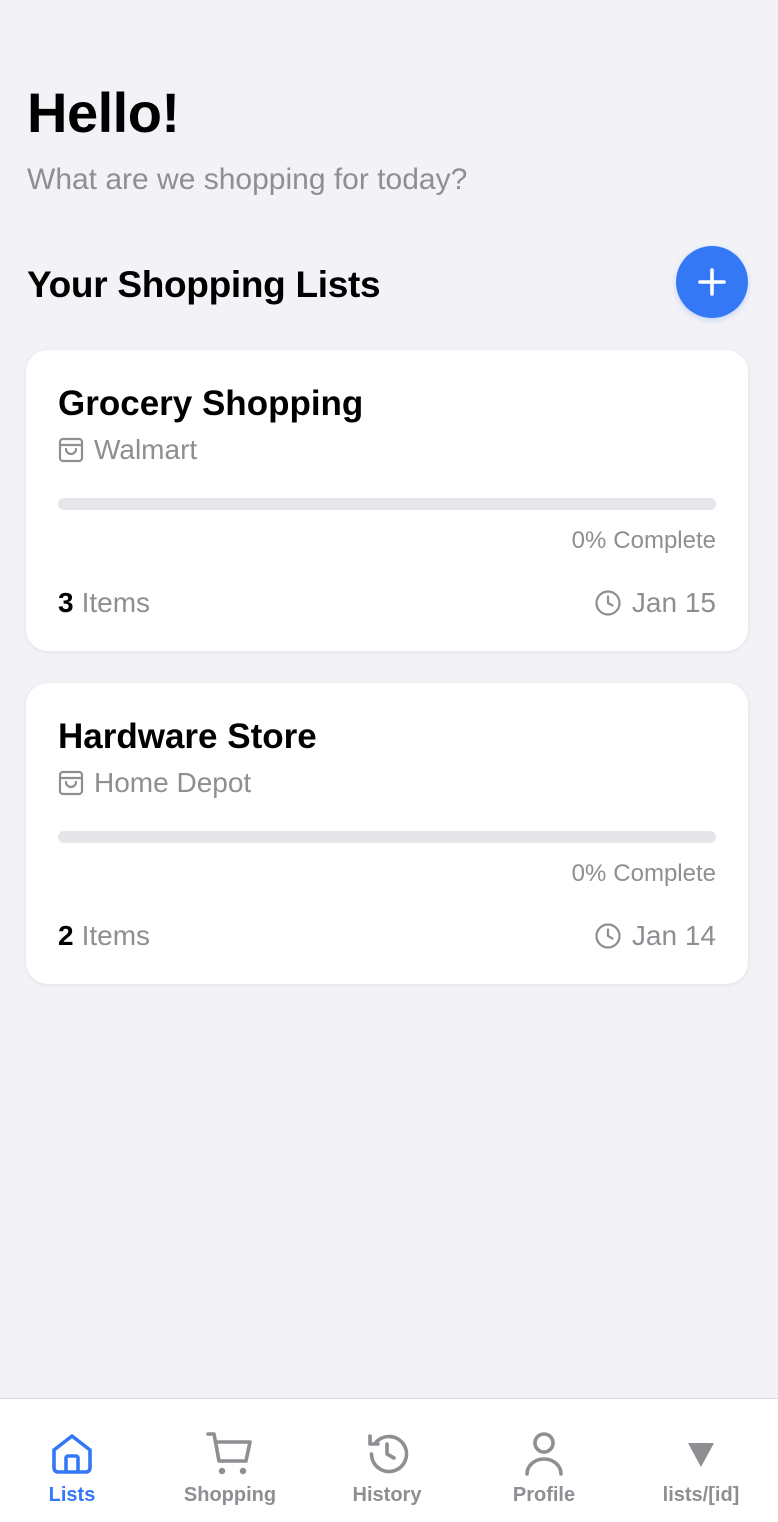  I want to click on plus-icon, so click(712, 282).